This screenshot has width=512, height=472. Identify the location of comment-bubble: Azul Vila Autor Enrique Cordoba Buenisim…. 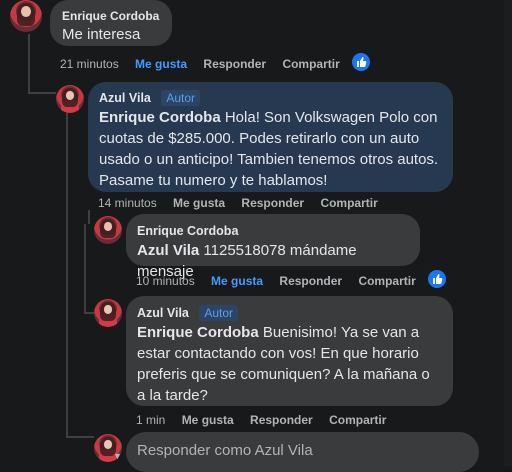
(289, 351).